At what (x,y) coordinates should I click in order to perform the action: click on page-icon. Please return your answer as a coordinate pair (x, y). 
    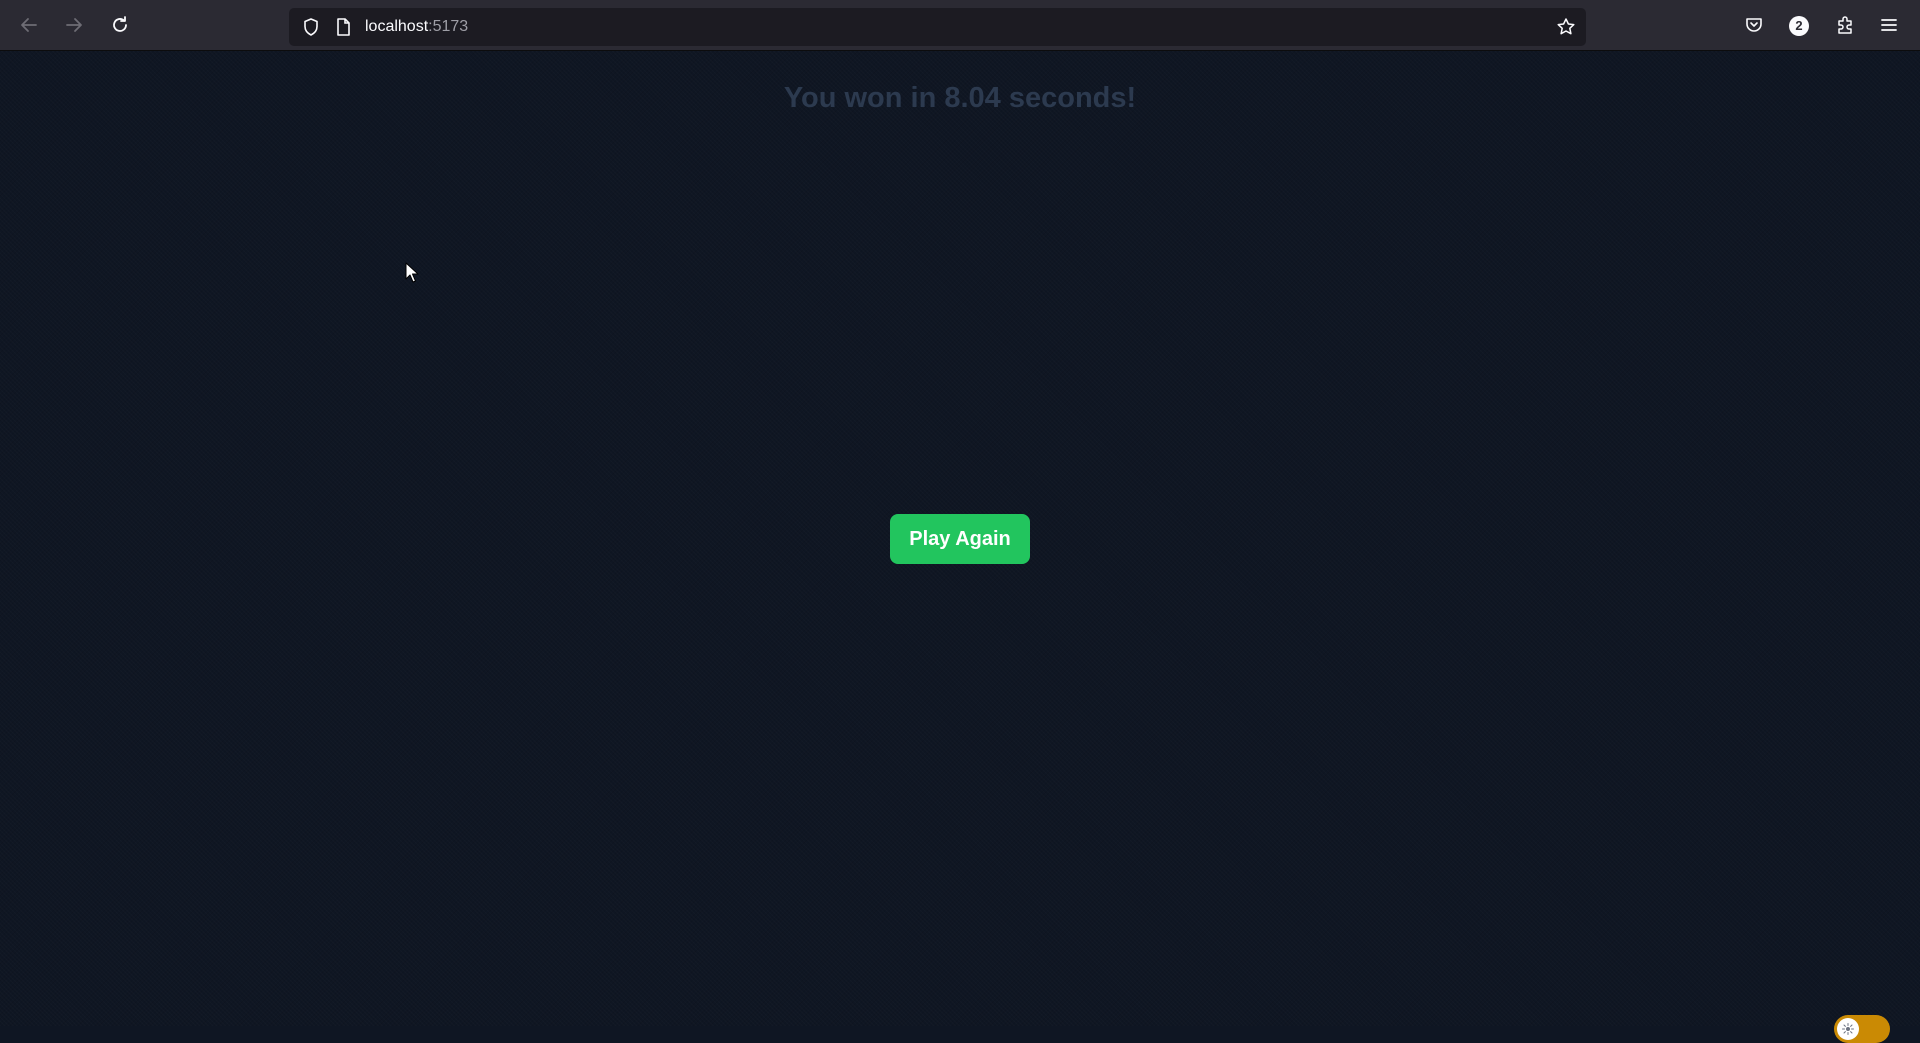
    Looking at the image, I should click on (343, 27).